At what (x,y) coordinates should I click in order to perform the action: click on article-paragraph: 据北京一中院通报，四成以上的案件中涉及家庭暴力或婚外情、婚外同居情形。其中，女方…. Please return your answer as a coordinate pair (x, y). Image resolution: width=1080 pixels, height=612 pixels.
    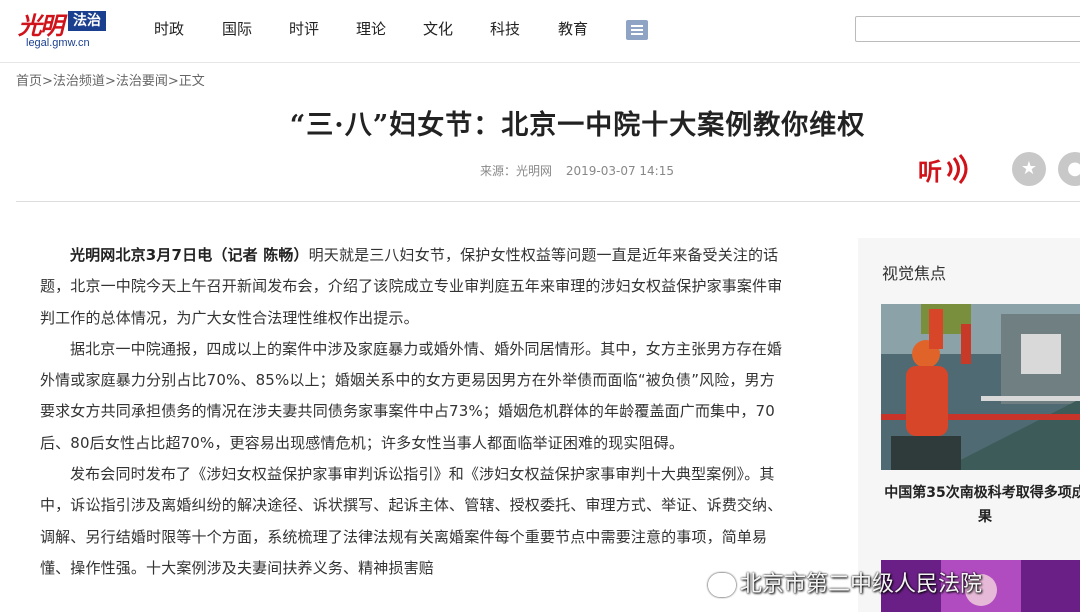
    Looking at the image, I should click on (411, 395).